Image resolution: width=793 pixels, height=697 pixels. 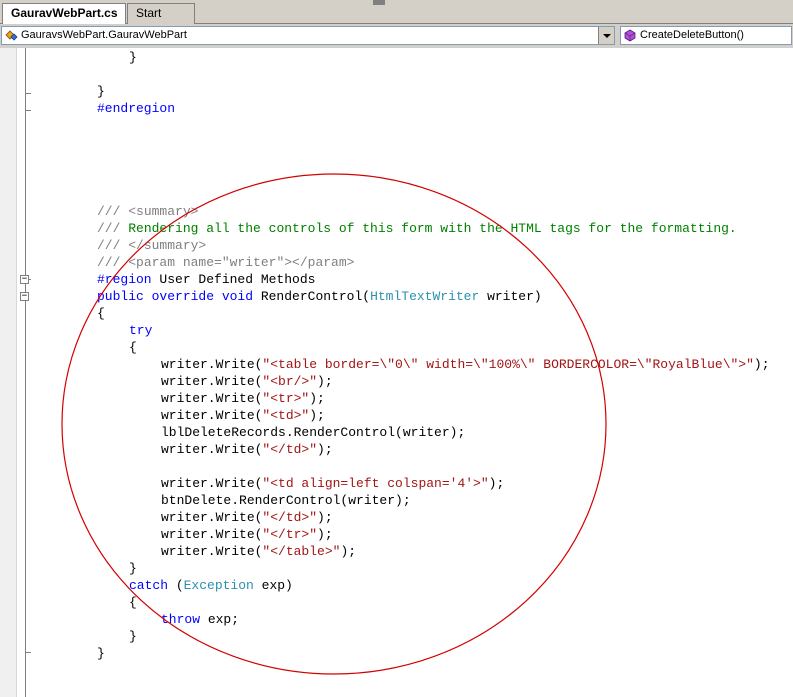 I want to click on code-line: lblDeleteRecords.RenderControl(writer);, so click(x=313, y=432).